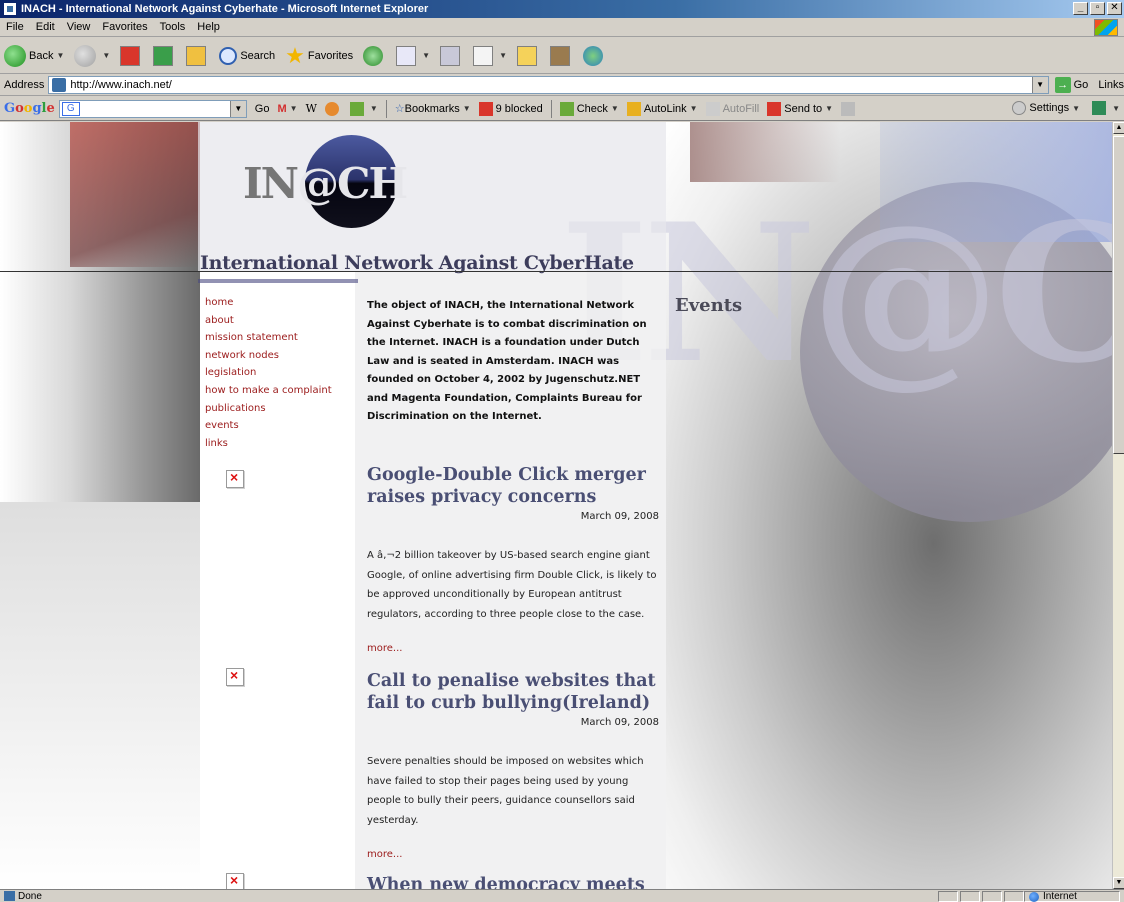 This screenshot has width=1124, height=902. I want to click on autofill-label: AutoFill, so click(741, 108).